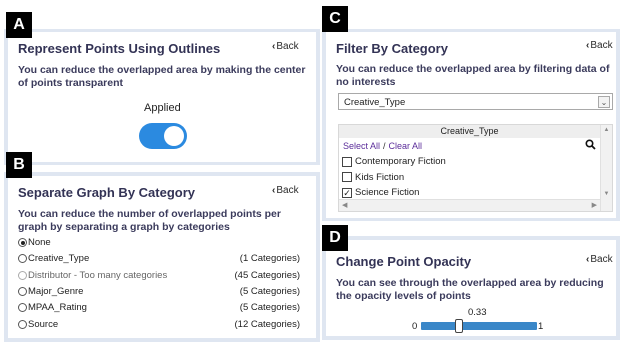 This screenshot has height=347, width=622. What do you see at coordinates (159, 258) in the screenshot?
I see `category-radio-option: Creative_Type (1 Categories)` at bounding box center [159, 258].